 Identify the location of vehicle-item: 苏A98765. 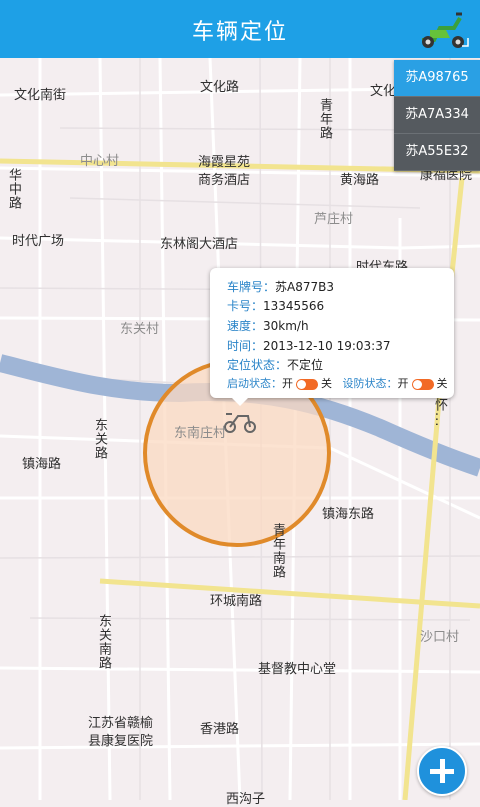
(437, 78).